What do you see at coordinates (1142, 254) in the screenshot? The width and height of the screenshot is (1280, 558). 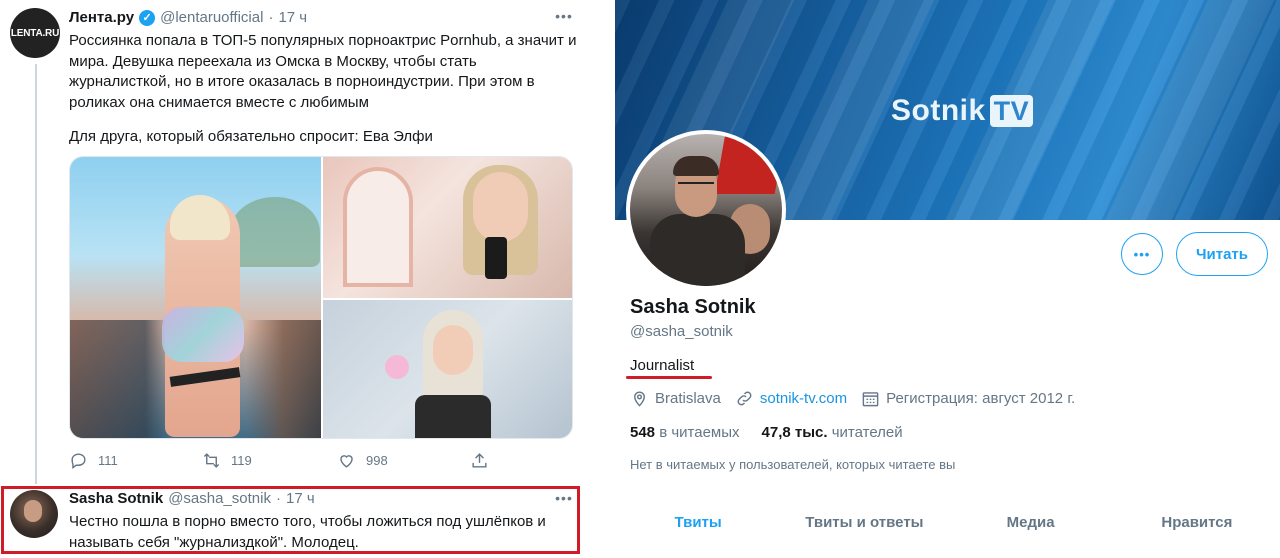 I see `profile-more-button: •••` at bounding box center [1142, 254].